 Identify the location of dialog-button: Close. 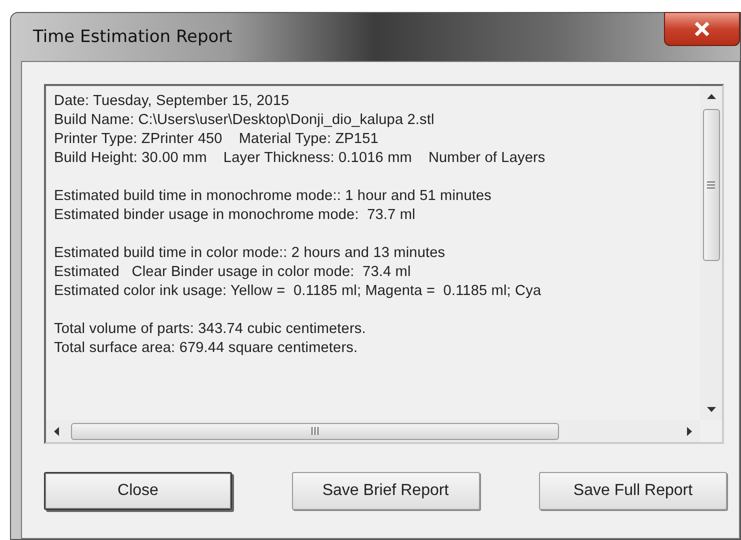
(138, 491).